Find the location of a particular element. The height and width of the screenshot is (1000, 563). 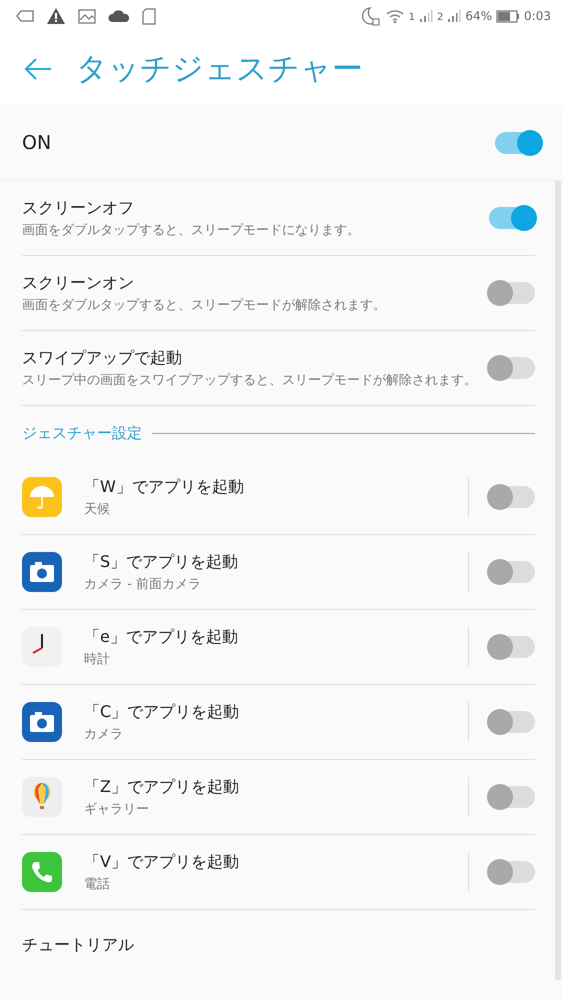

tag-icon is located at coordinates (25, 16).